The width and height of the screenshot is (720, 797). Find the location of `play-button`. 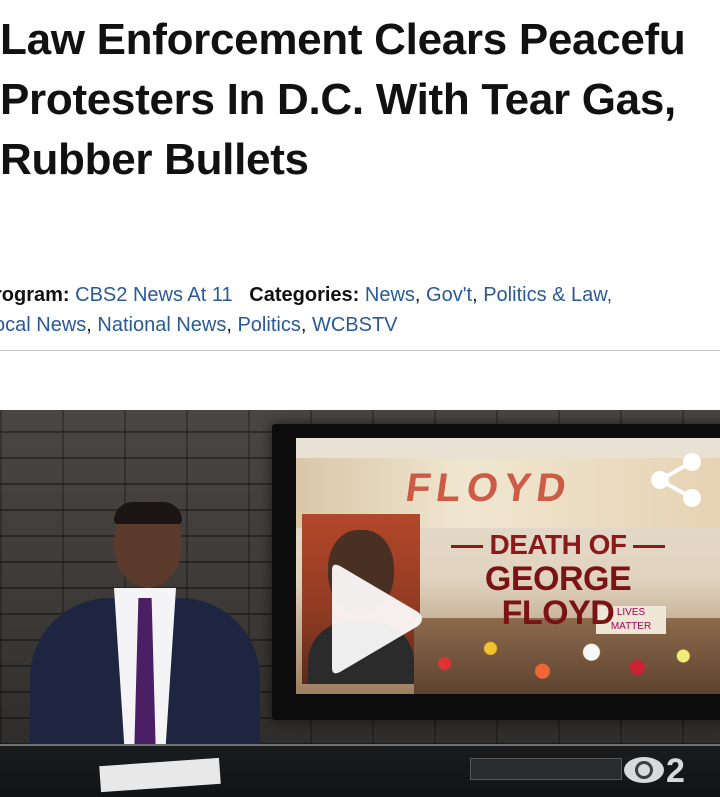

play-button is located at coordinates (373, 619).